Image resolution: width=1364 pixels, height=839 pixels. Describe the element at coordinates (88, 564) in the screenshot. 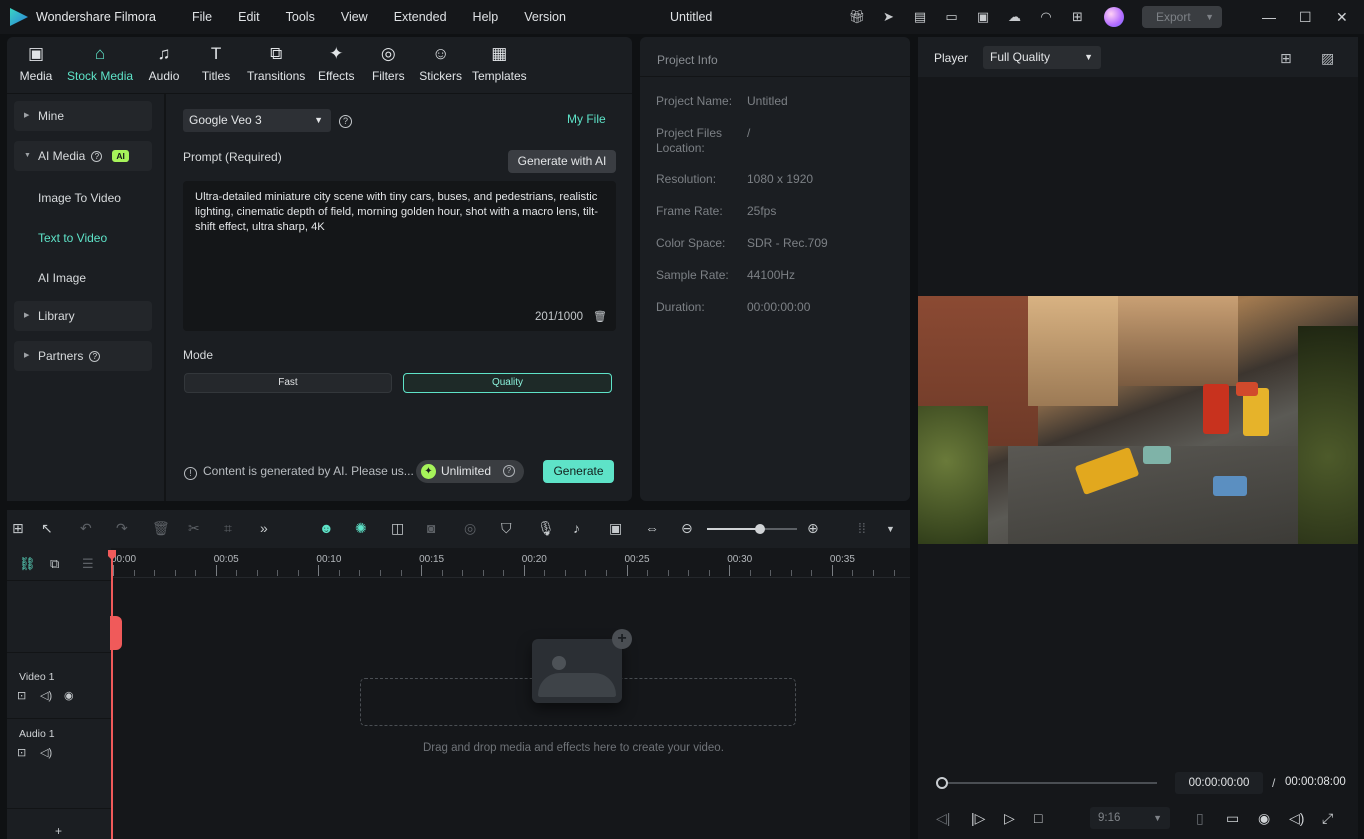

I see `track-manager-icon: ☰` at that location.